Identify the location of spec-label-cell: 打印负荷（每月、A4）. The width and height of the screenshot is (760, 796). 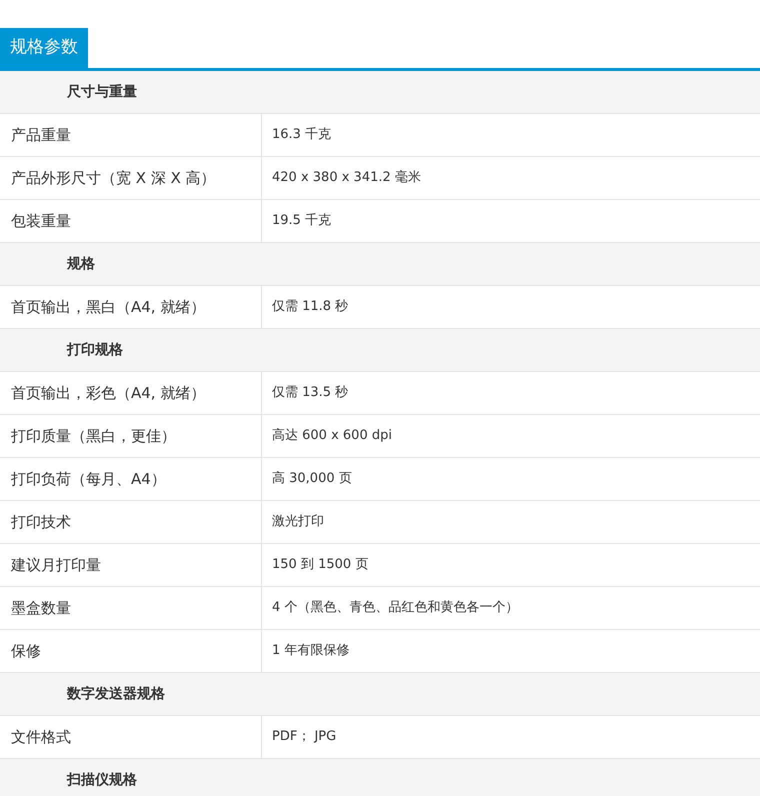
(131, 479).